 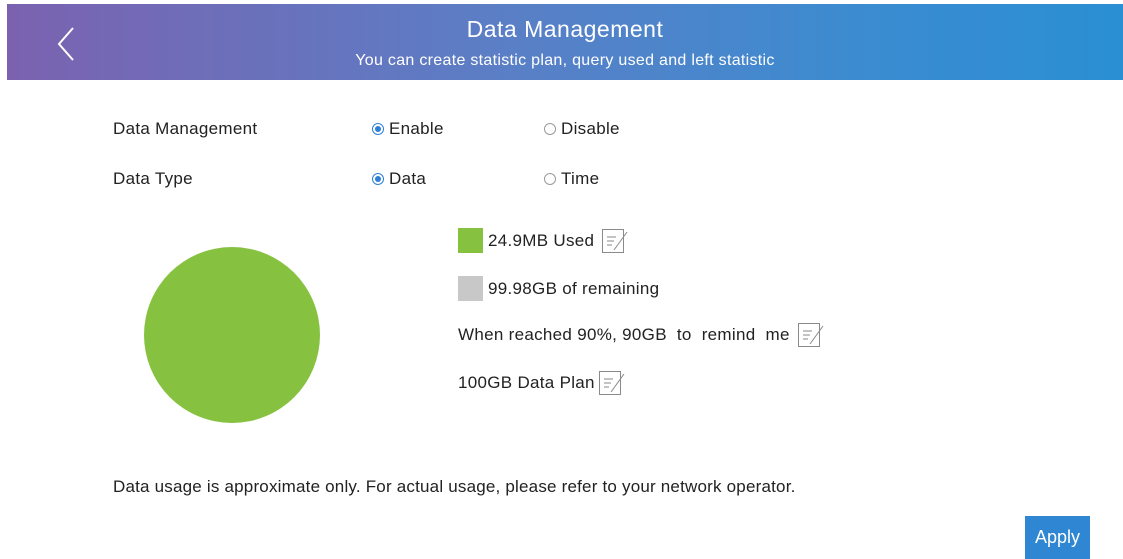 What do you see at coordinates (590, 128) in the screenshot?
I see `disable-radio-label: Disable` at bounding box center [590, 128].